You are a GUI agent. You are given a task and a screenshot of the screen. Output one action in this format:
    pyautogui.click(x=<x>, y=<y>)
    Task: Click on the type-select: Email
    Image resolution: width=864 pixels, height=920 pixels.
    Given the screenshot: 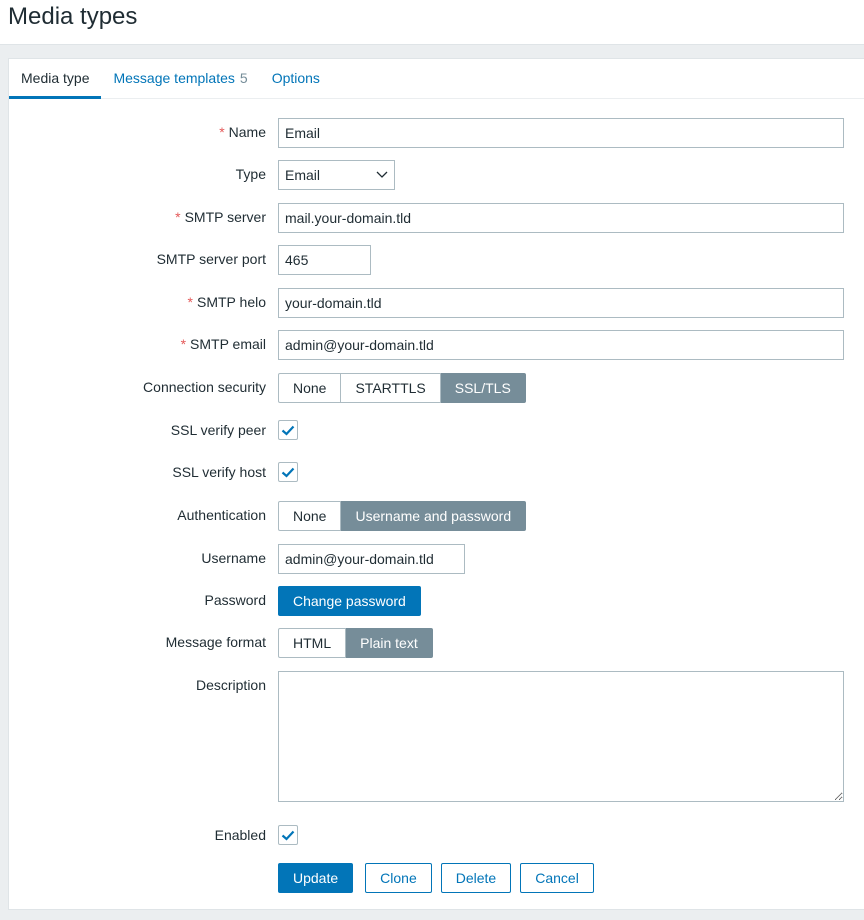 What is the action you would take?
    pyautogui.click(x=336, y=175)
    